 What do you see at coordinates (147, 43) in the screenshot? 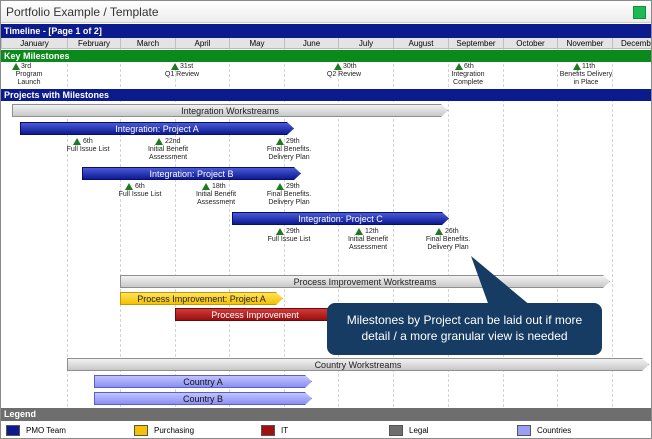
I see `month-march: March` at bounding box center [147, 43].